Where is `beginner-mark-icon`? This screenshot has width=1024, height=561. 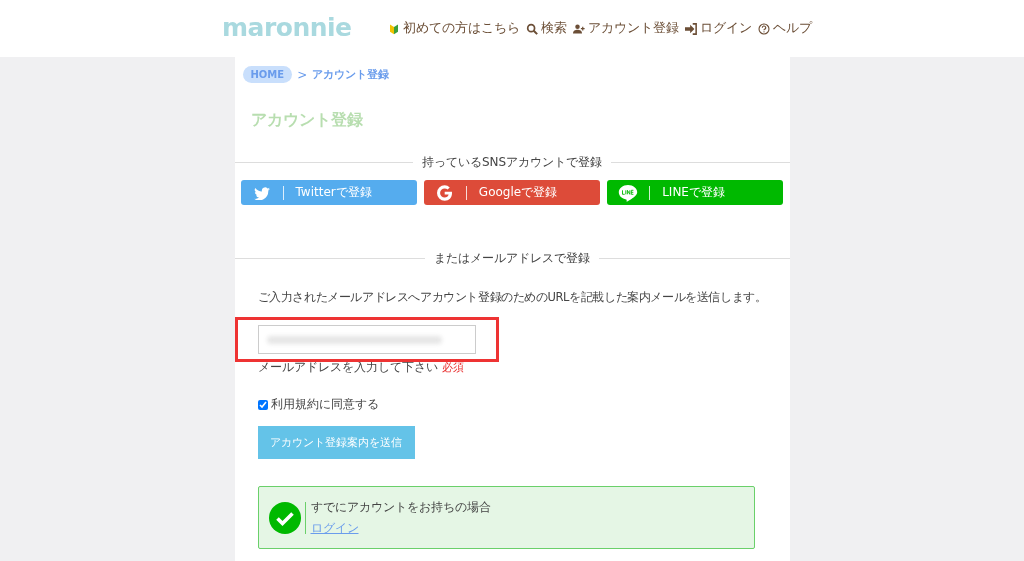
beginner-mark-icon is located at coordinates (394, 28).